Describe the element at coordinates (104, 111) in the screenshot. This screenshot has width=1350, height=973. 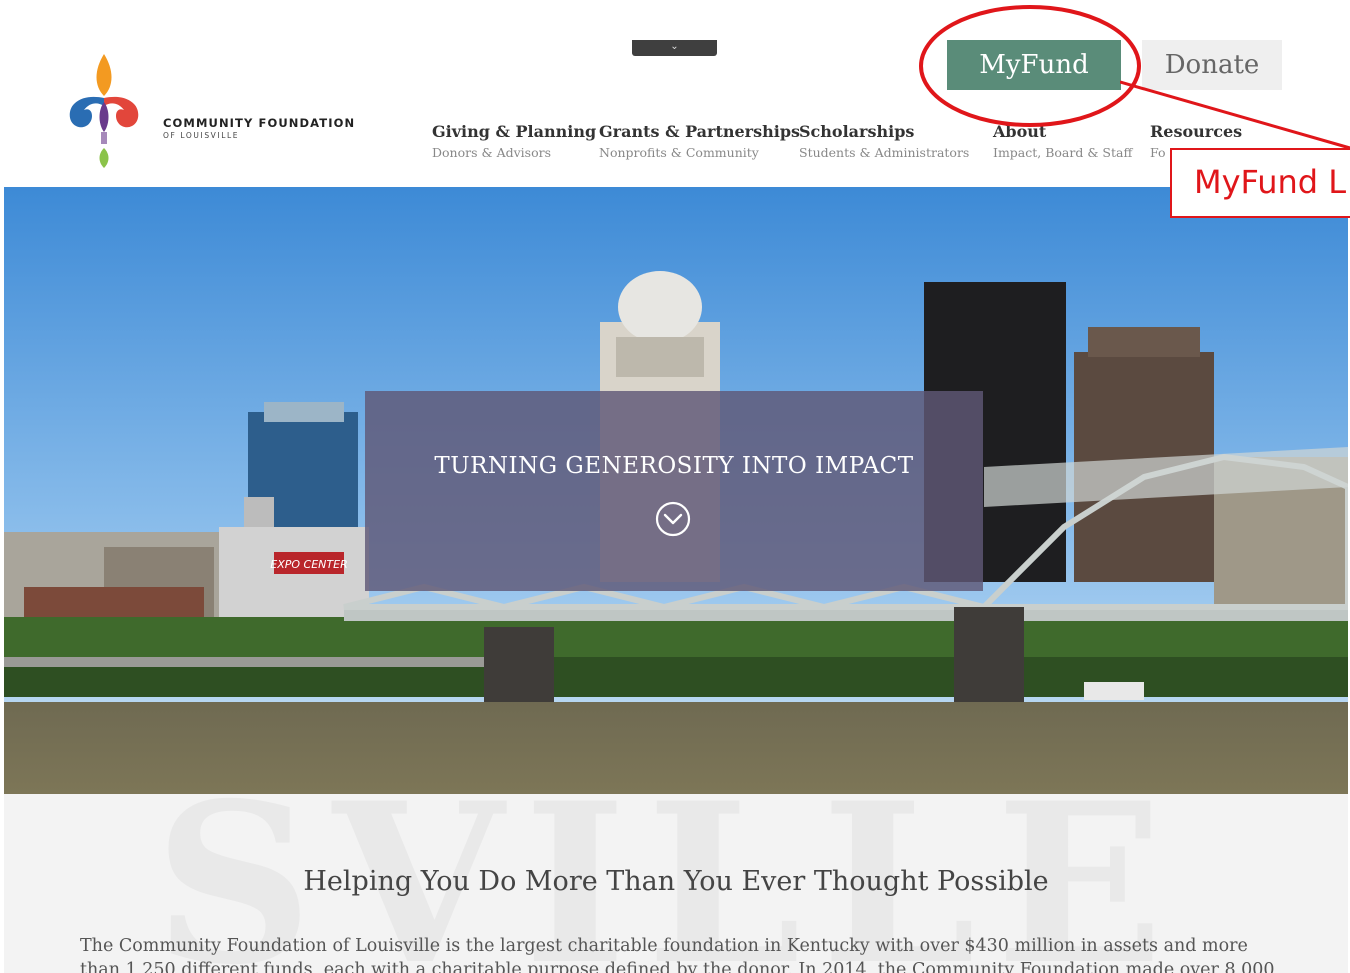
I see `community-foundation-logo-icon` at that location.